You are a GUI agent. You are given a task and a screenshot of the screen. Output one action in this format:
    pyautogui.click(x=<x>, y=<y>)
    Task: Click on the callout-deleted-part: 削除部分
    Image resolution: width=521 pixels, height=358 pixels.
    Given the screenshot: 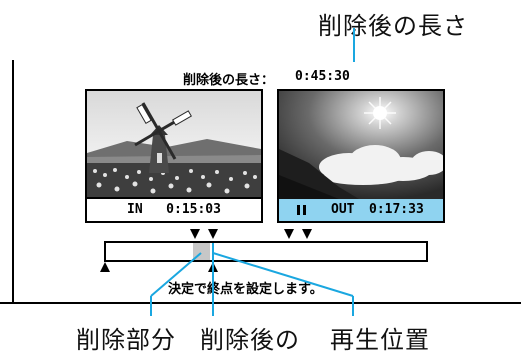 What is the action you would take?
    pyautogui.click(x=126, y=340)
    